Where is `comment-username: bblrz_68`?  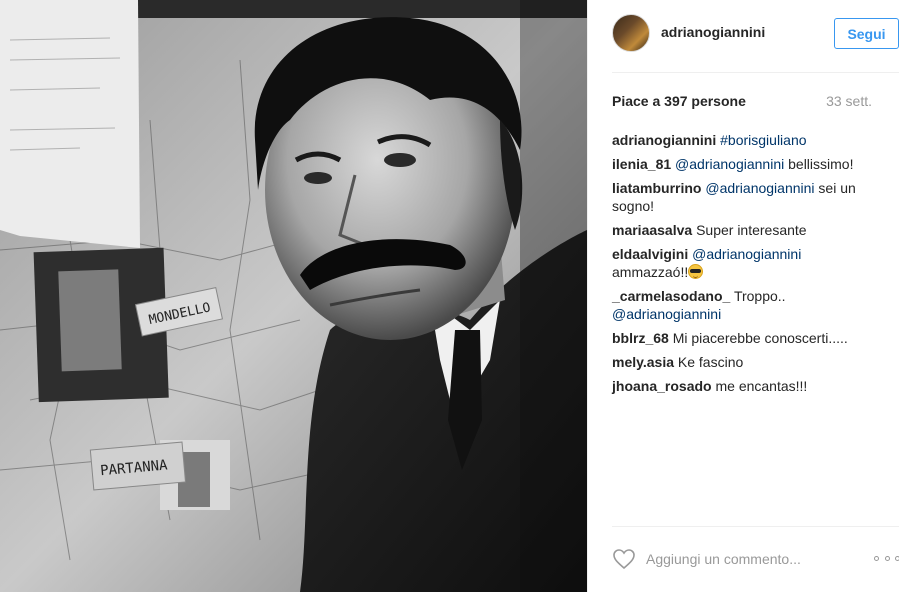 comment-username: bblrz_68 is located at coordinates (640, 338).